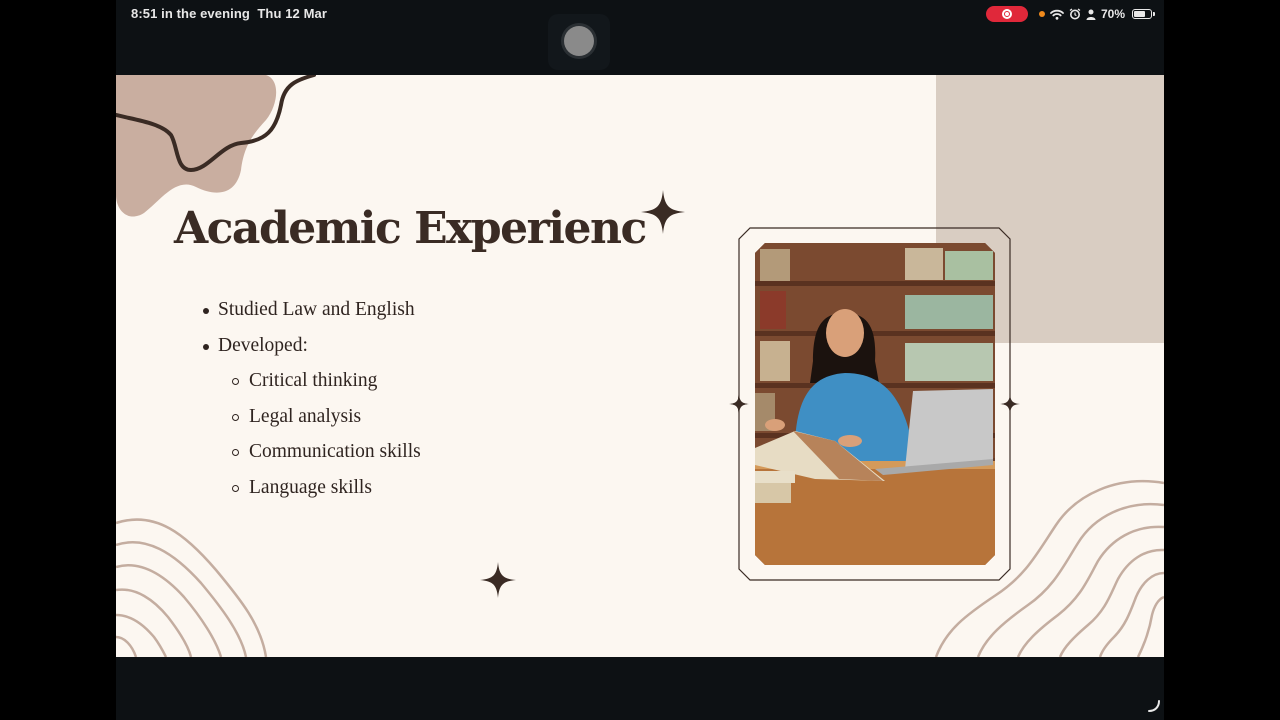  What do you see at coordinates (192, 587) in the screenshot?
I see `contour-lines-left` at bounding box center [192, 587].